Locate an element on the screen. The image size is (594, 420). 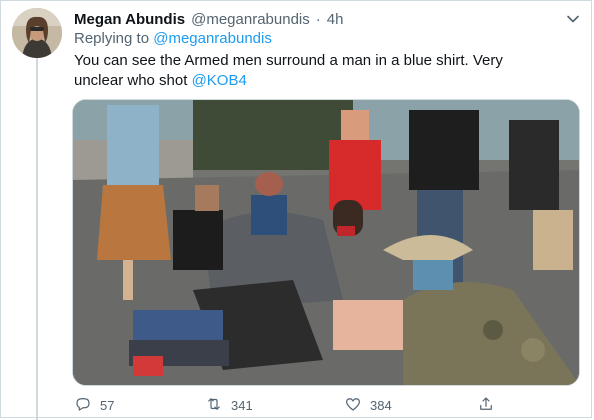
retweet-icon is located at coordinates (214, 405).